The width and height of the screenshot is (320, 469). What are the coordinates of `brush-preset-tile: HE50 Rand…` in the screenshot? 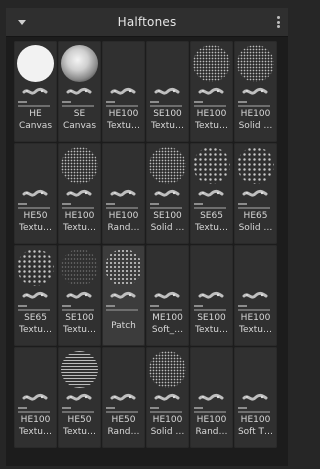 It's located at (123, 397).